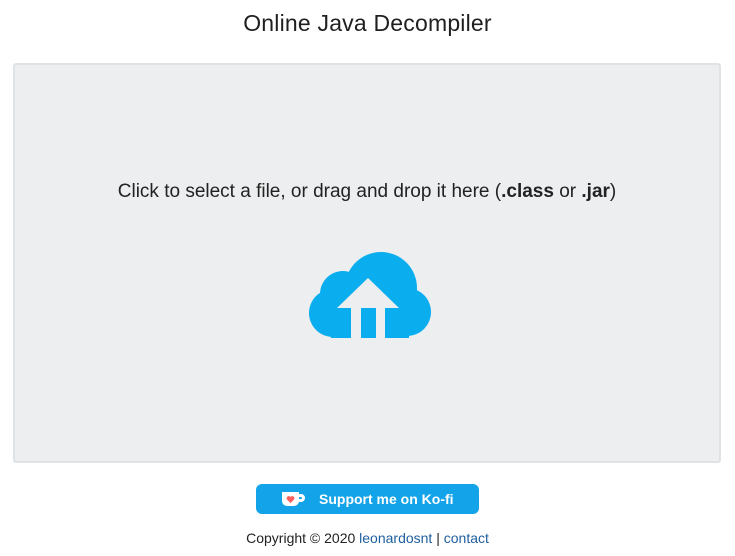 This screenshot has width=735, height=556. Describe the element at coordinates (368, 294) in the screenshot. I see `cloud-upload-icon` at that location.